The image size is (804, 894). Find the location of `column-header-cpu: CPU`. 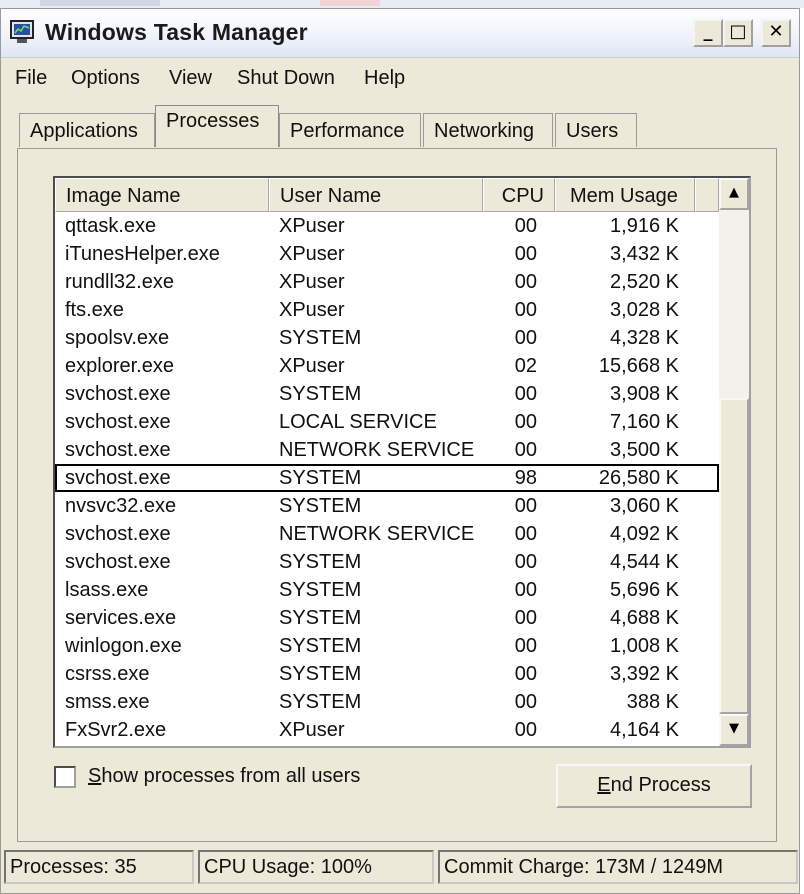

column-header-cpu: CPU is located at coordinates (519, 195).